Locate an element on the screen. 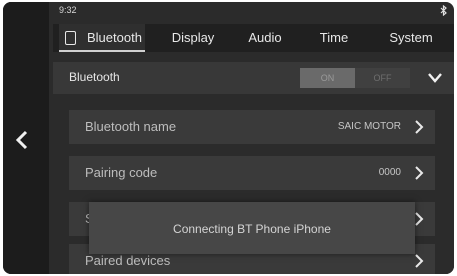 This screenshot has width=457, height=276. header-title: Bluetooth is located at coordinates (94, 77).